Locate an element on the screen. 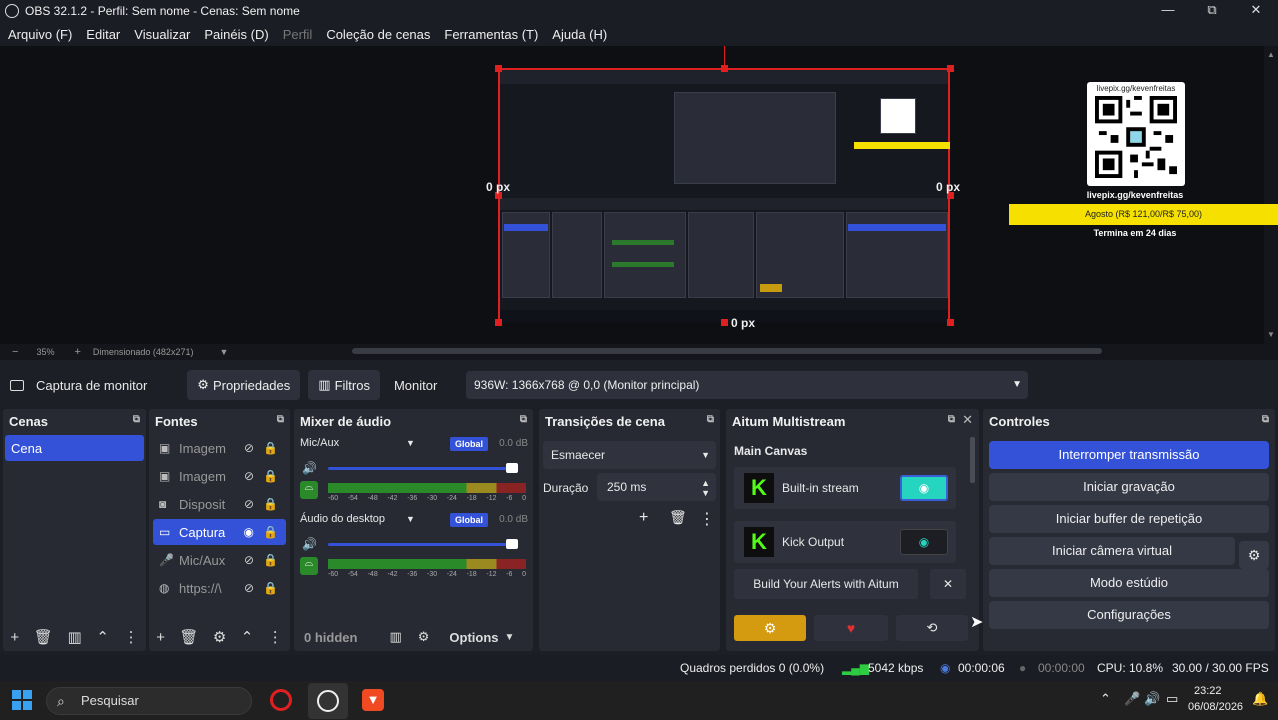  qr-card: livepix.gg/kevenfreitas is located at coordinates (1136, 134).